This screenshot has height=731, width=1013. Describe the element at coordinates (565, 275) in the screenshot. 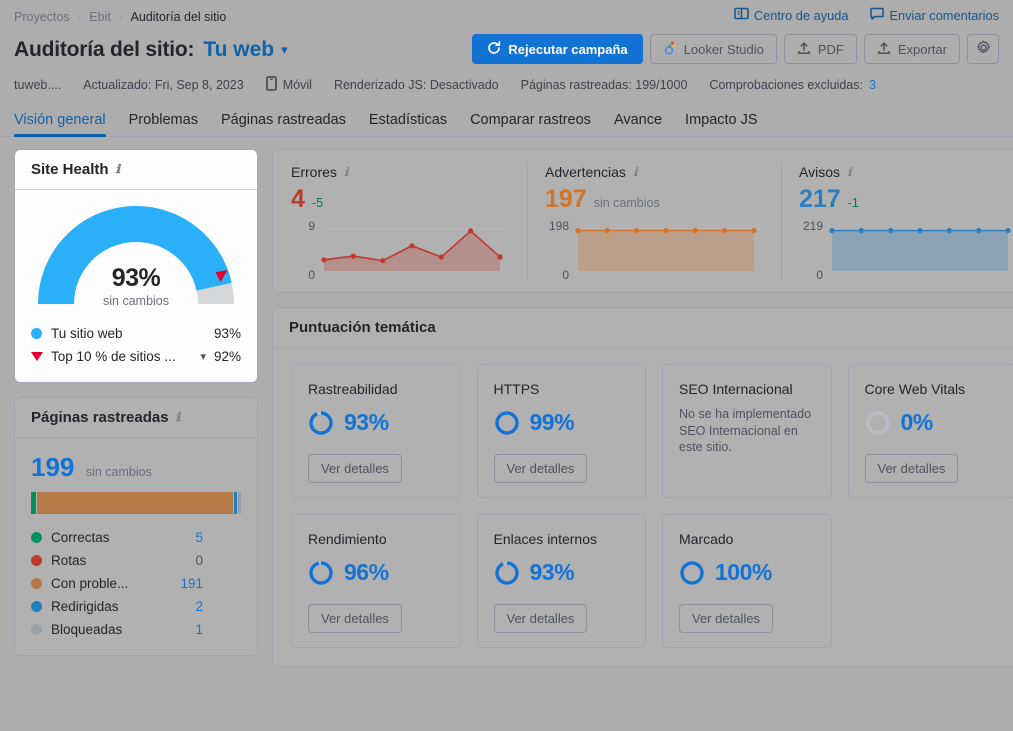

I see `axis-min-label: 0` at that location.